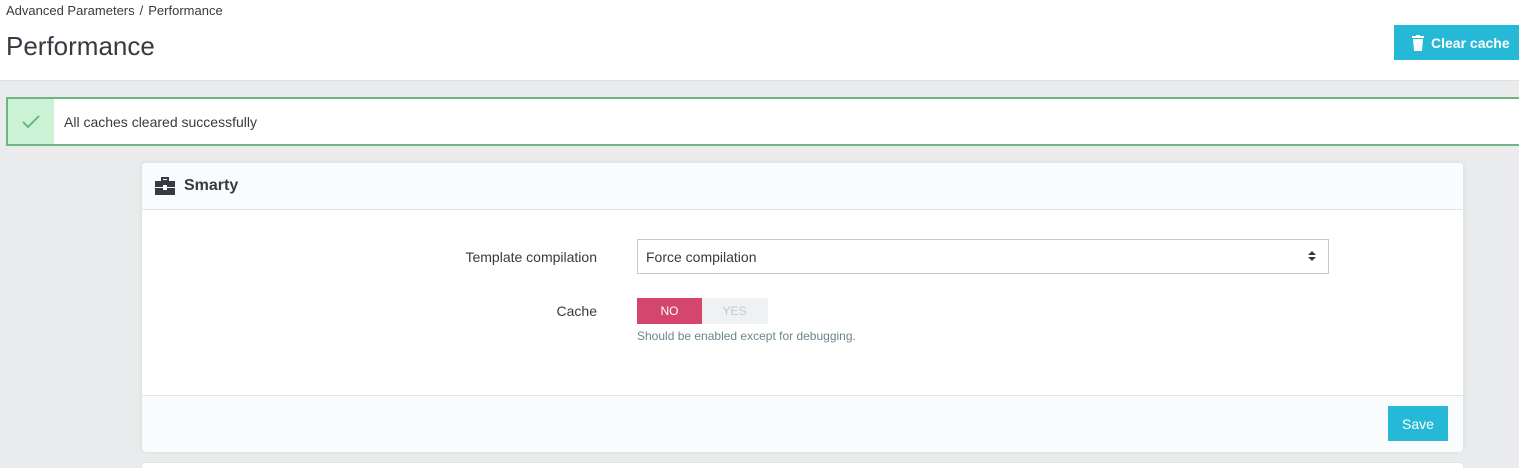 This screenshot has width=1519, height=468. Describe the element at coordinates (1312, 256) in the screenshot. I see `select-caret-icon` at that location.